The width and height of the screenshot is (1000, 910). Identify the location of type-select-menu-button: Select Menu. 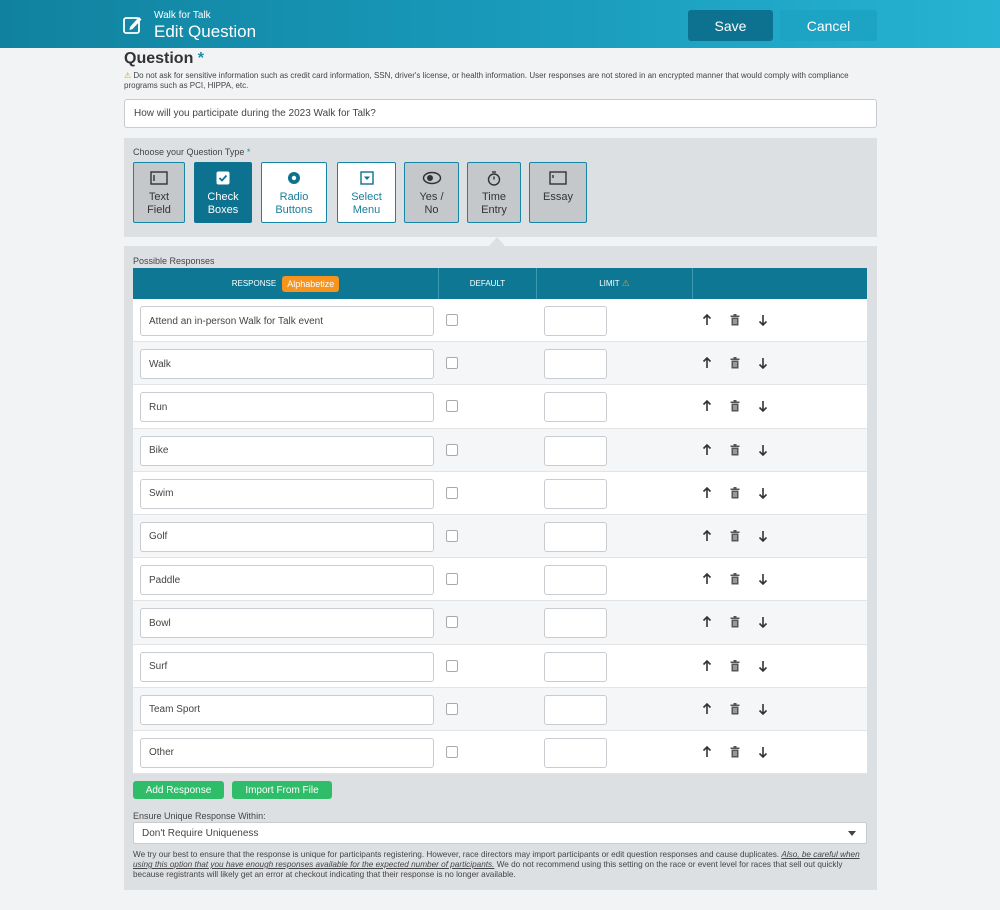
(366, 192).